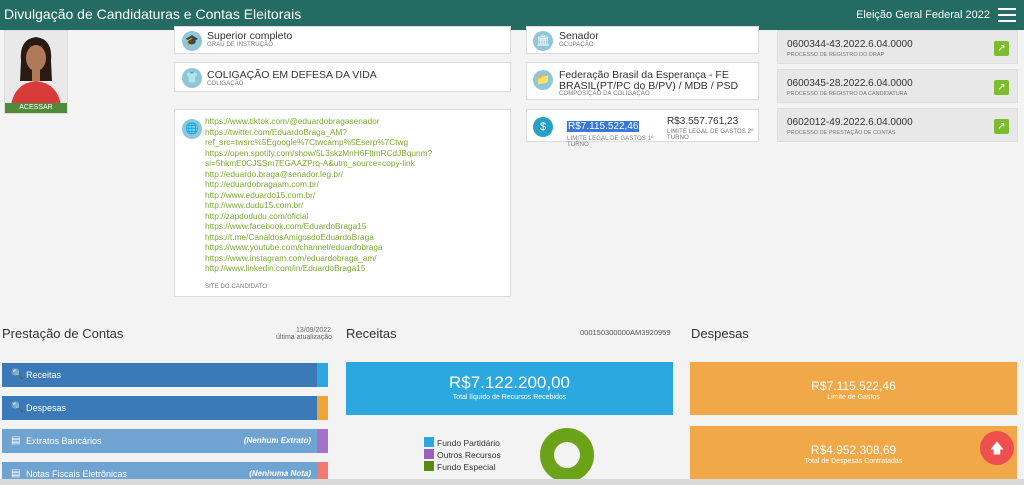 The width and height of the screenshot is (1024, 485). What do you see at coordinates (579, 36) in the screenshot?
I see `occupation-value: Senador` at bounding box center [579, 36].